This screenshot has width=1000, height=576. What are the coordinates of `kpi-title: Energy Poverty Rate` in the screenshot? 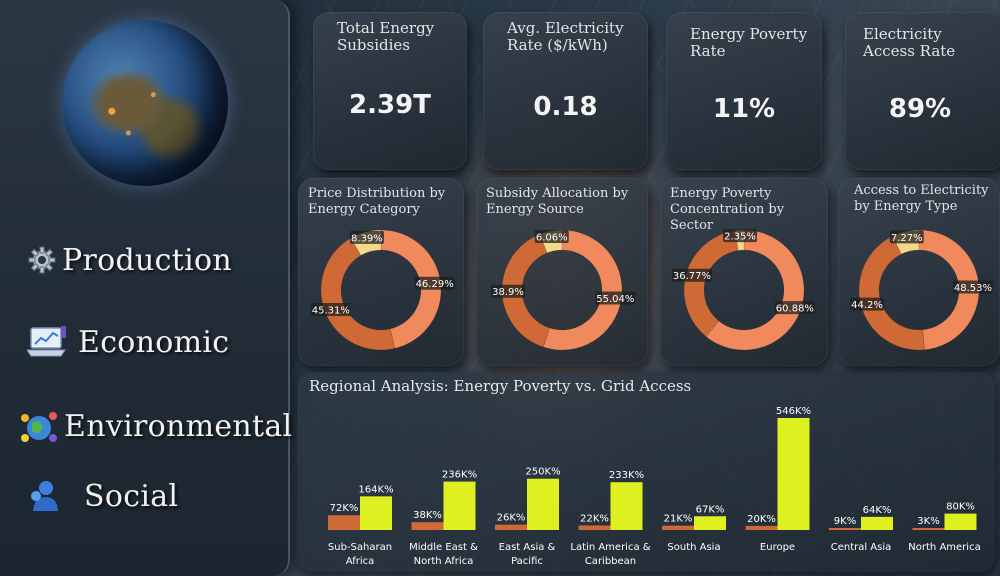 It's located at (749, 42).